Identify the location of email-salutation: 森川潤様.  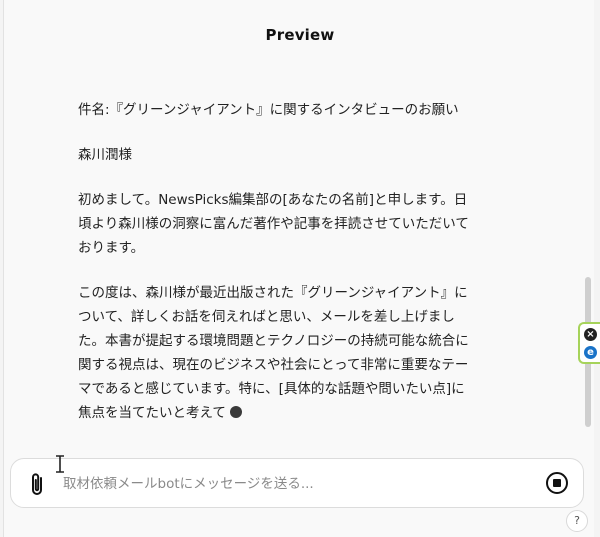
(105, 155).